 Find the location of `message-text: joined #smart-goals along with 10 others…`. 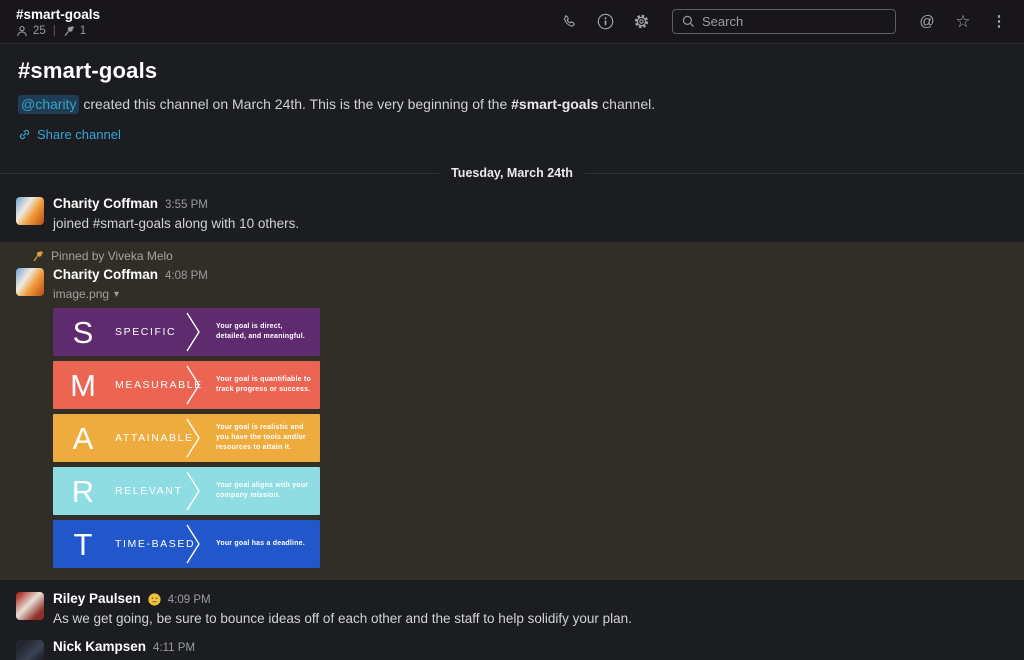

message-text: joined #smart-goals along with 10 others… is located at coordinates (176, 223).